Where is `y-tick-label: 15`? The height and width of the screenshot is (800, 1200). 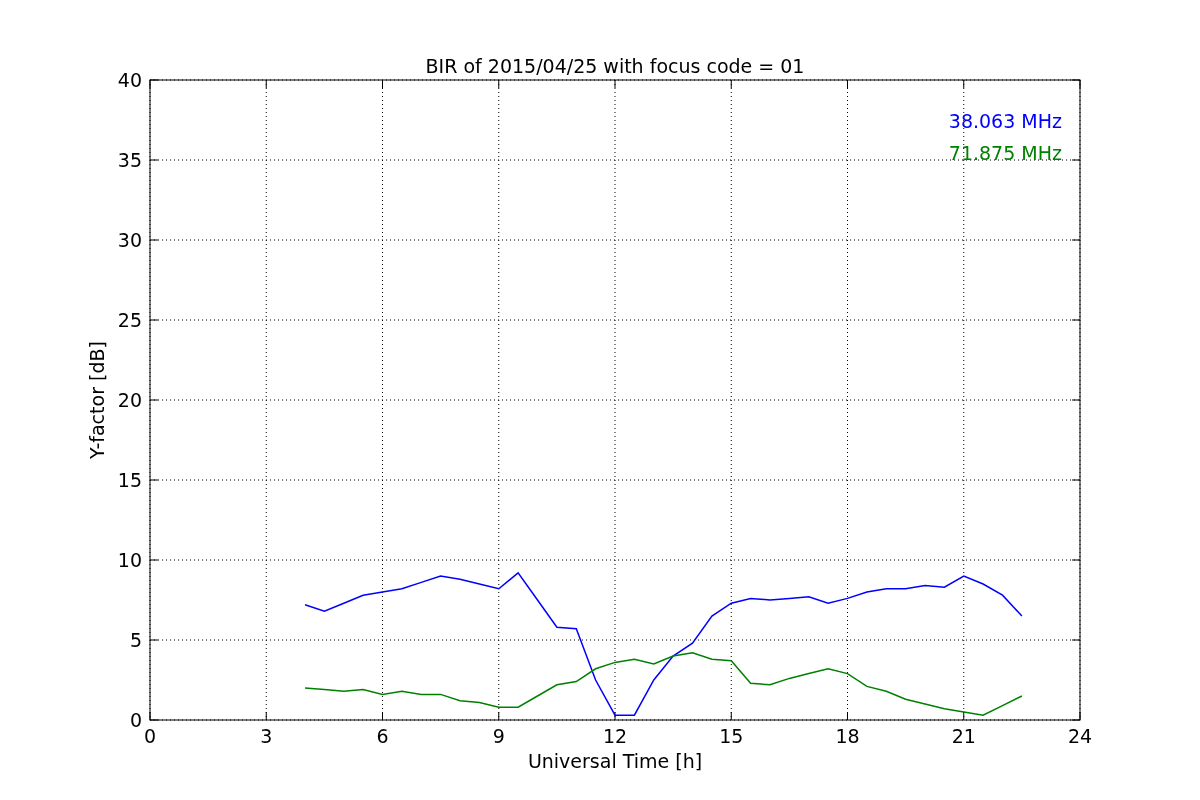 y-tick-label: 15 is located at coordinates (129, 480).